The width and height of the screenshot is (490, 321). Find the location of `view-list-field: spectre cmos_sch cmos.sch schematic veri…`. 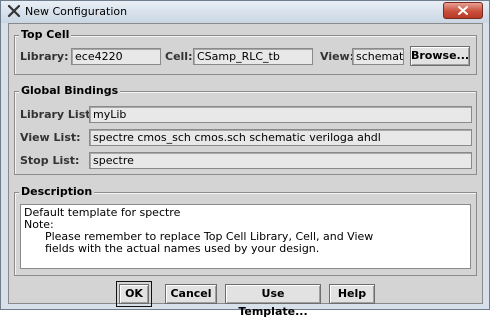

view-list-field: spectre cmos_sch cmos.sch schematic veri… is located at coordinates (280, 137).